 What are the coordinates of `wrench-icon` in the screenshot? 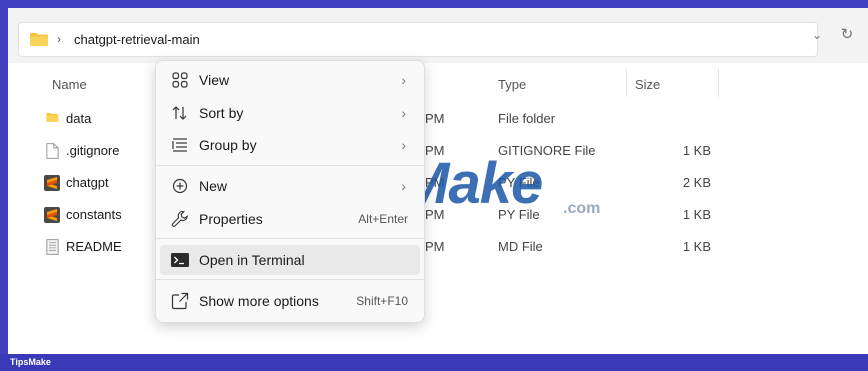 It's located at (180, 219).